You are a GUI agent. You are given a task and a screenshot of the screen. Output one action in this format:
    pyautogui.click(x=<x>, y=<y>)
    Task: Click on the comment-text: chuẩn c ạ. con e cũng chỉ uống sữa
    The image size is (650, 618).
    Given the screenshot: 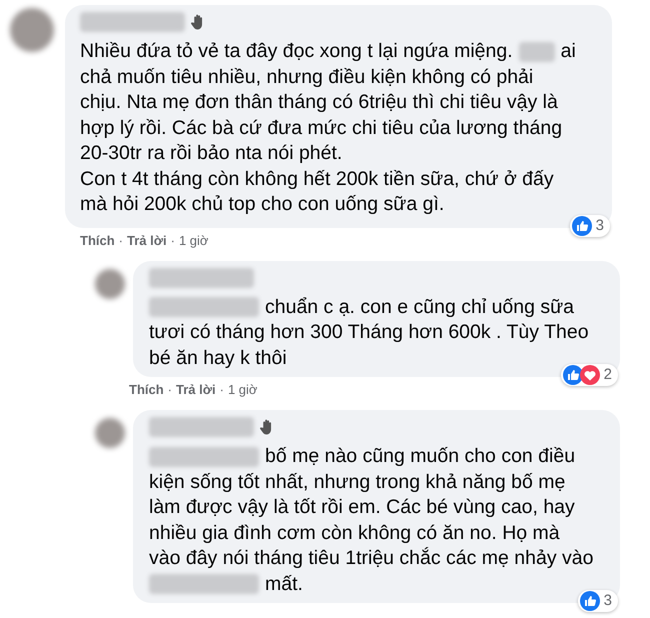 What is the action you would take?
    pyautogui.click(x=419, y=307)
    